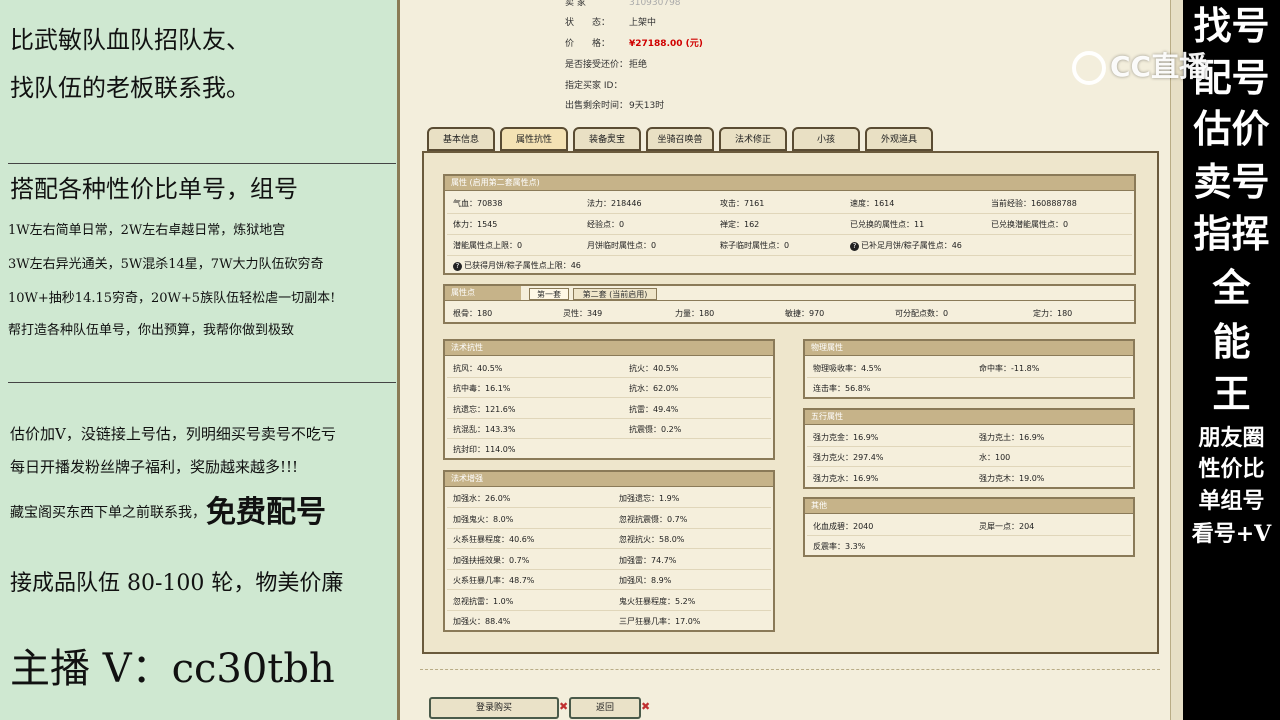  I want to click on buyer-row: 指定买家 ID：, so click(594, 86).